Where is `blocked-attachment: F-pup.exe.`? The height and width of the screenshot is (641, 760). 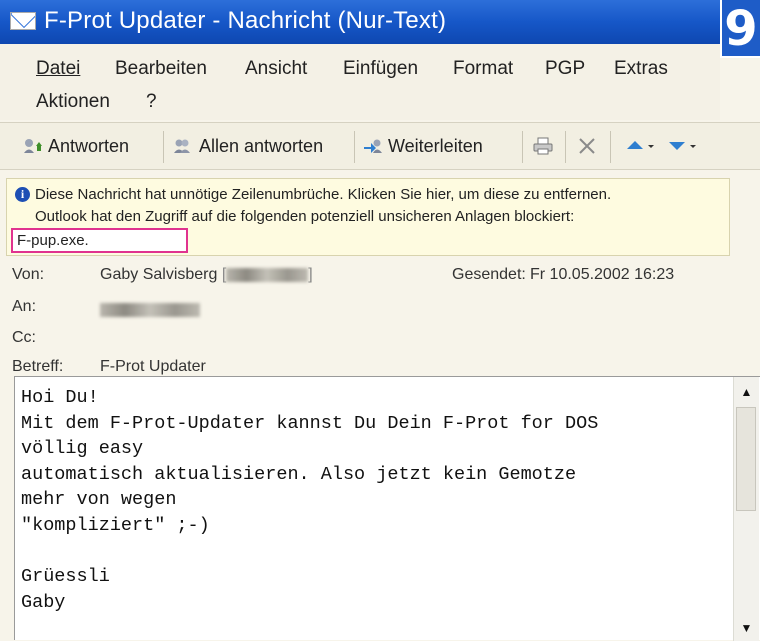 blocked-attachment: F-pup.exe. is located at coordinates (99, 240).